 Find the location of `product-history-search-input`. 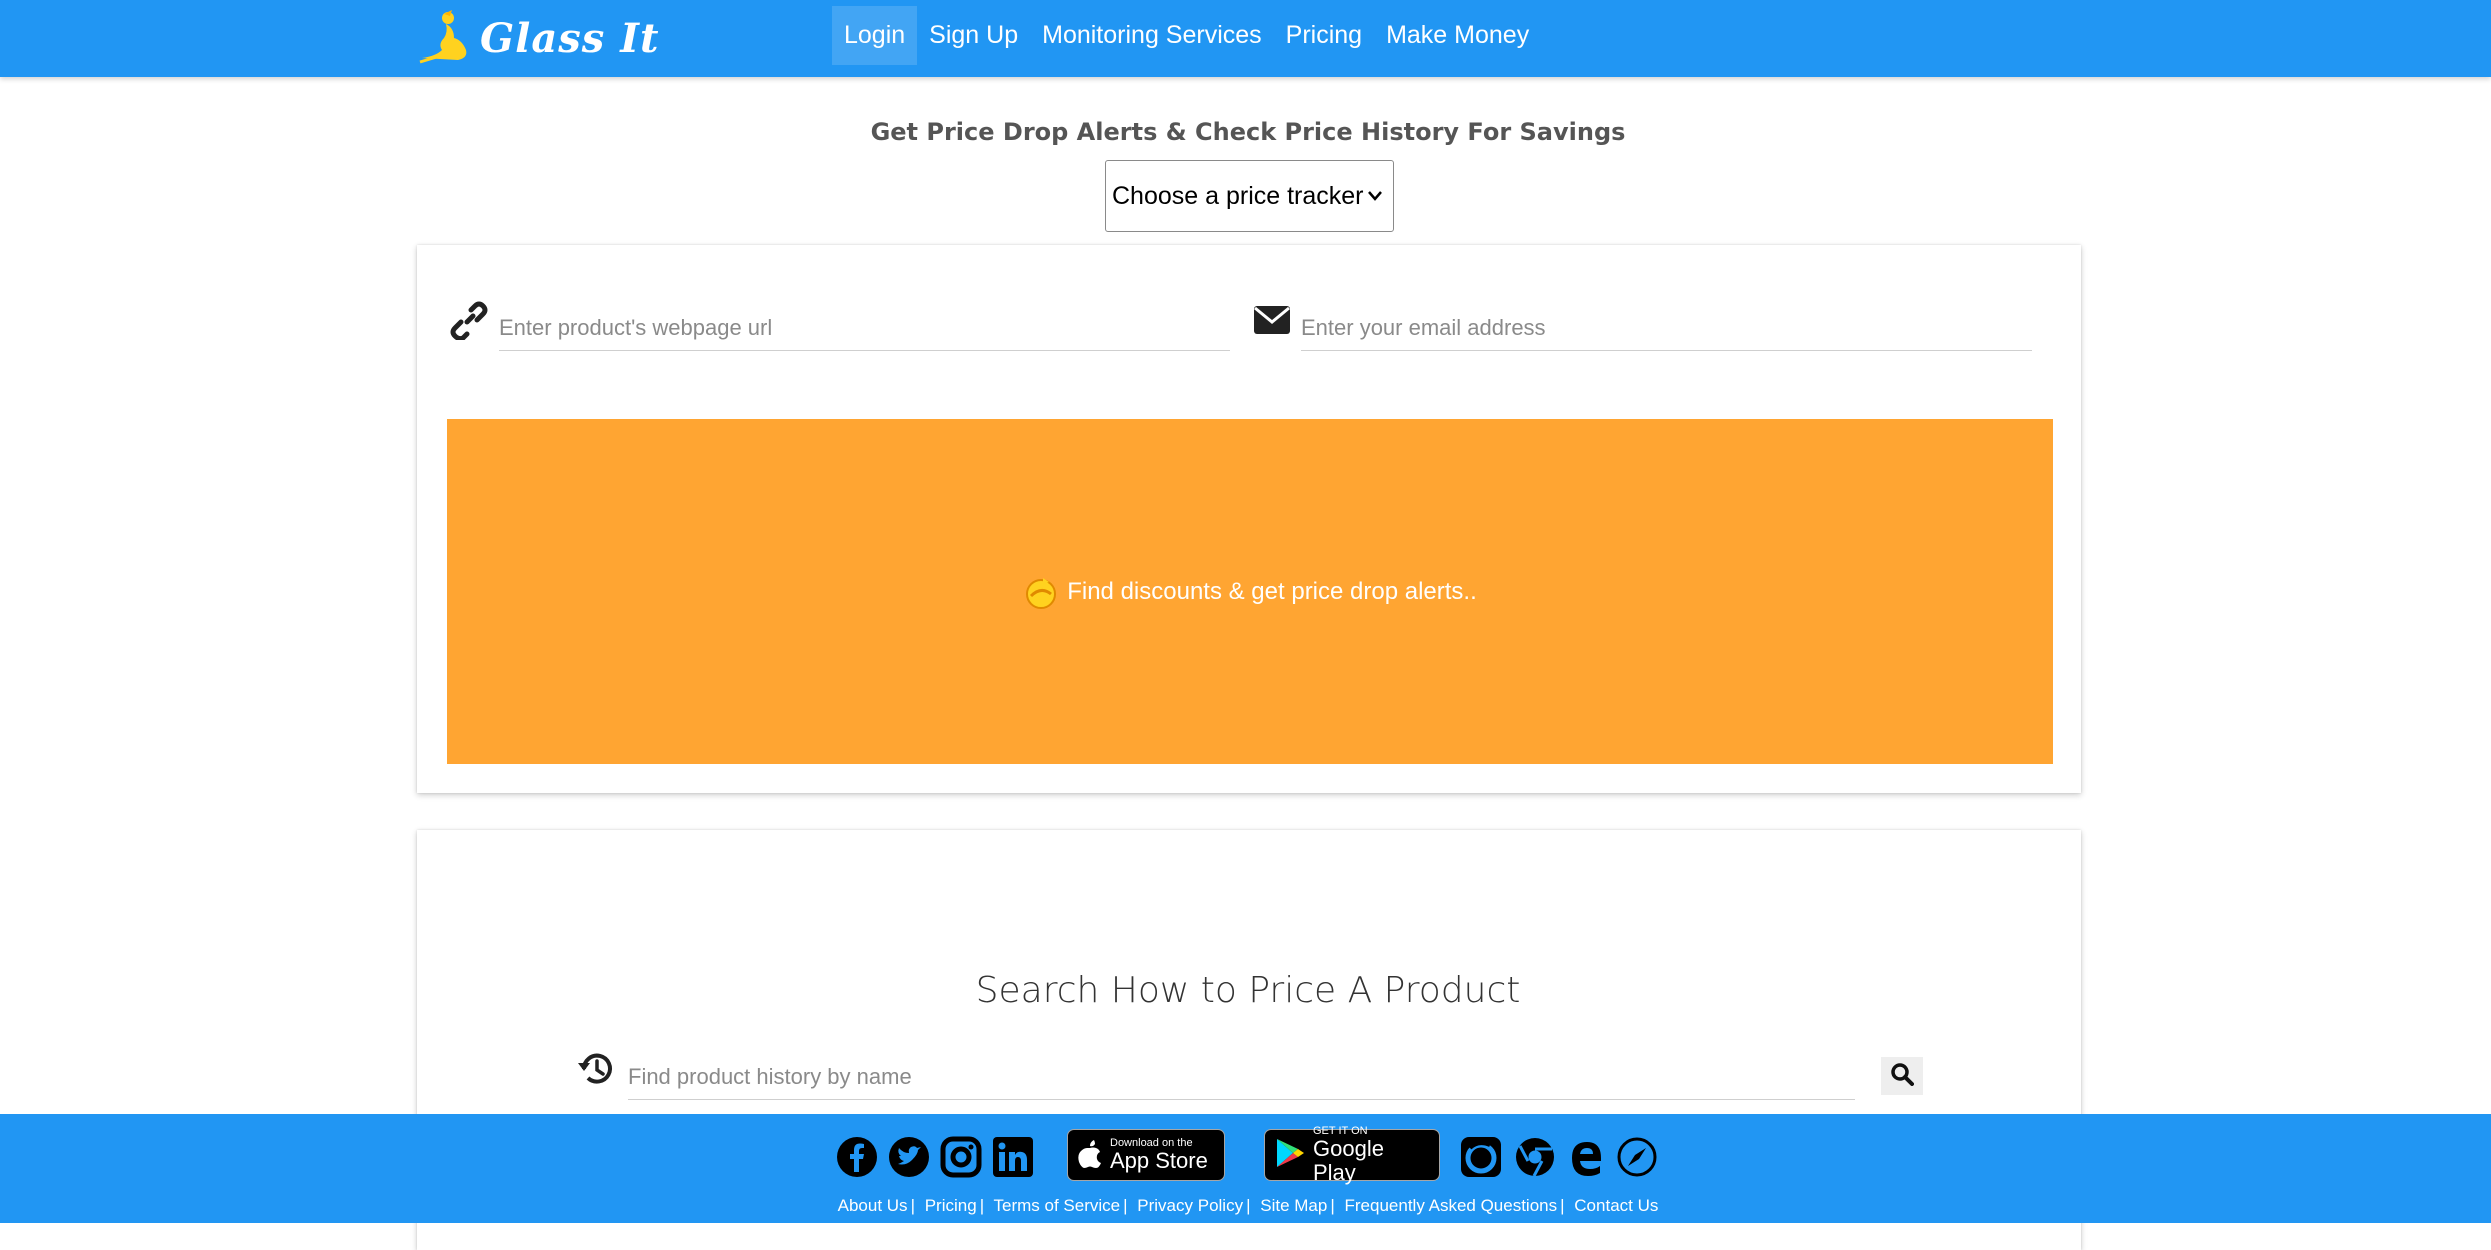

product-history-search-input is located at coordinates (1241, 1077).